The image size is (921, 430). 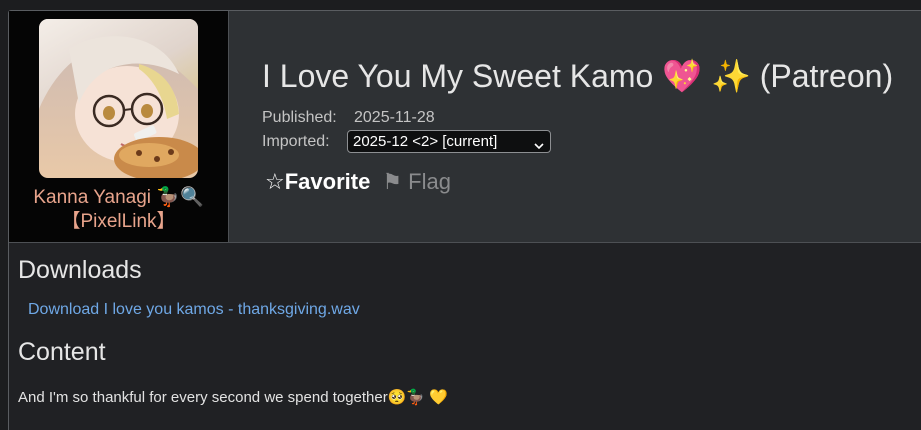 What do you see at coordinates (80, 270) in the screenshot?
I see `downloads-heading: Downloads` at bounding box center [80, 270].